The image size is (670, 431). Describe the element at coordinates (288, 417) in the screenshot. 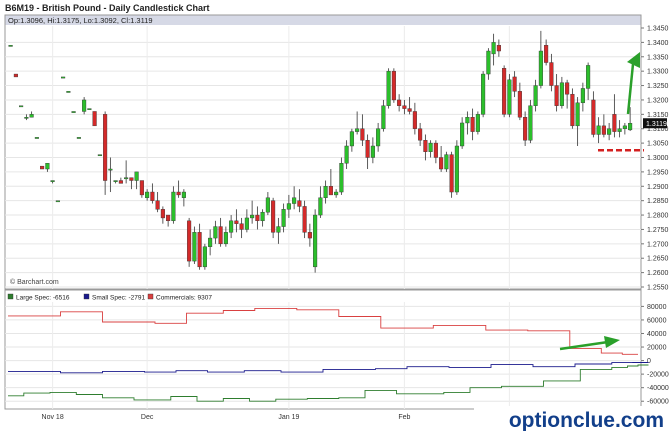

I see `x-tick-label: Jan 19` at that location.